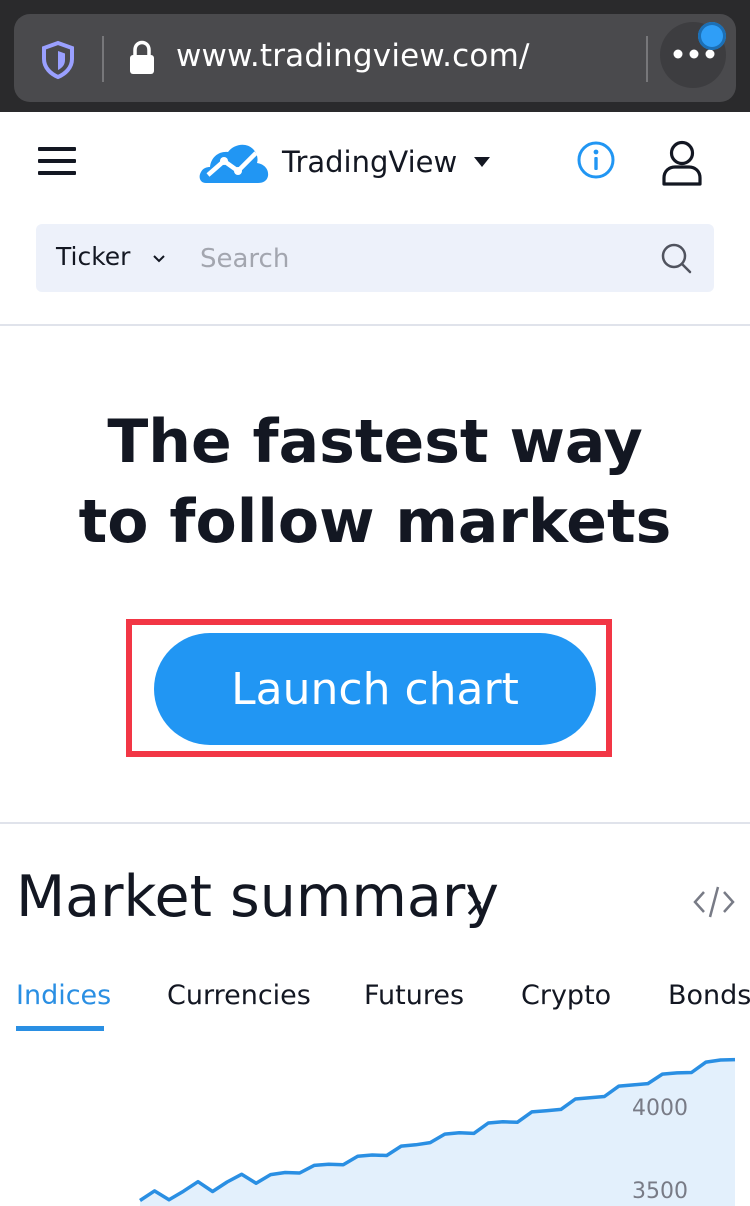  I want to click on brand-menu: TradingView, so click(344, 162).